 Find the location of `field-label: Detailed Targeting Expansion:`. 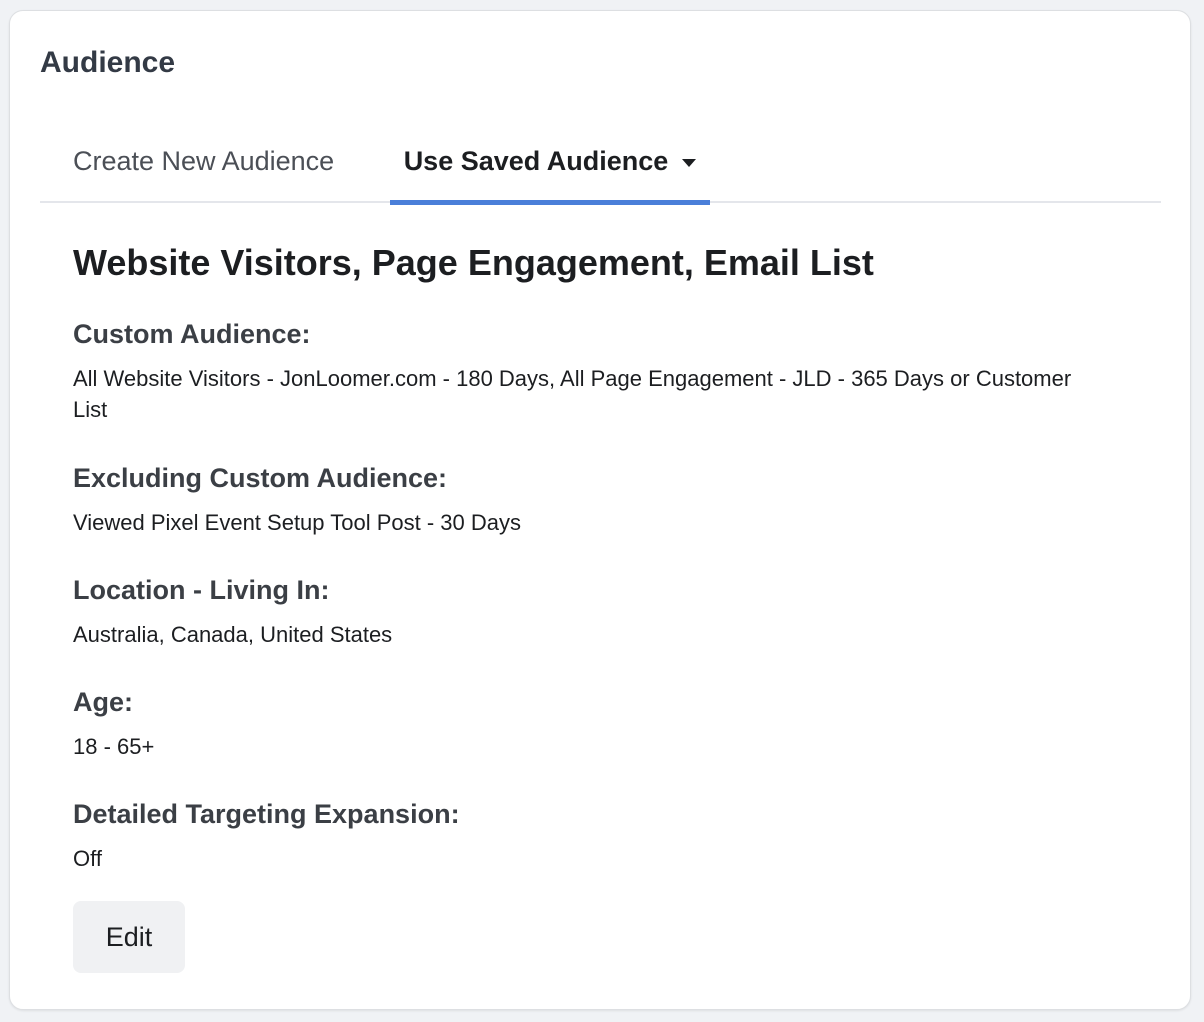

field-label: Detailed Targeting Expansion: is located at coordinates (266, 814).